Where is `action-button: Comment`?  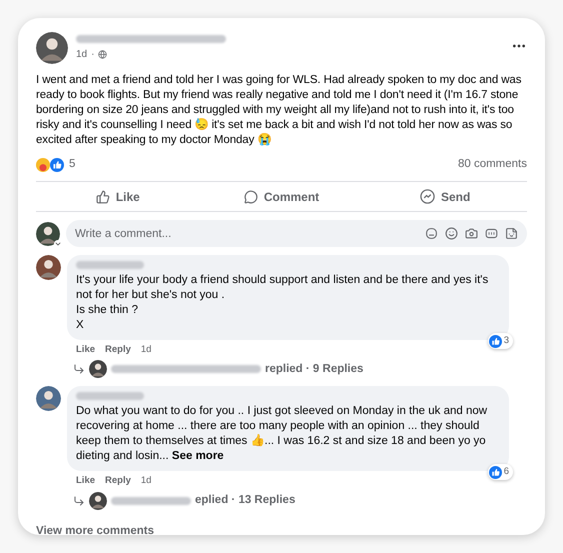
action-button: Comment is located at coordinates (282, 196).